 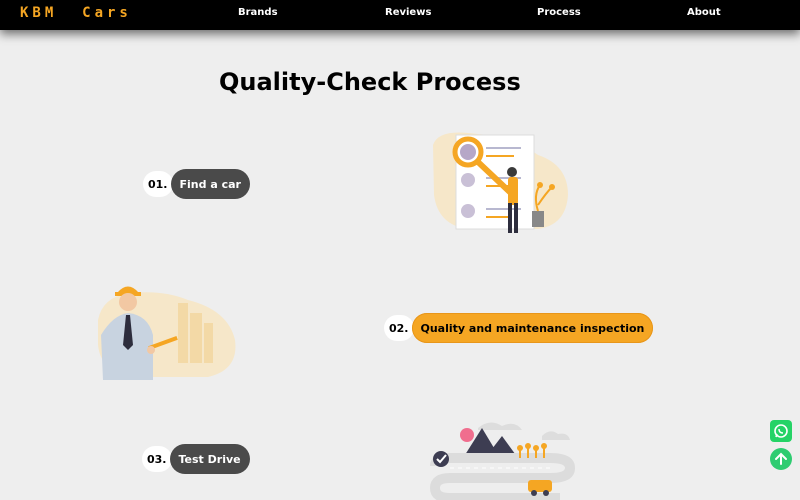 I want to click on nav-link-about: About, so click(x=704, y=12).